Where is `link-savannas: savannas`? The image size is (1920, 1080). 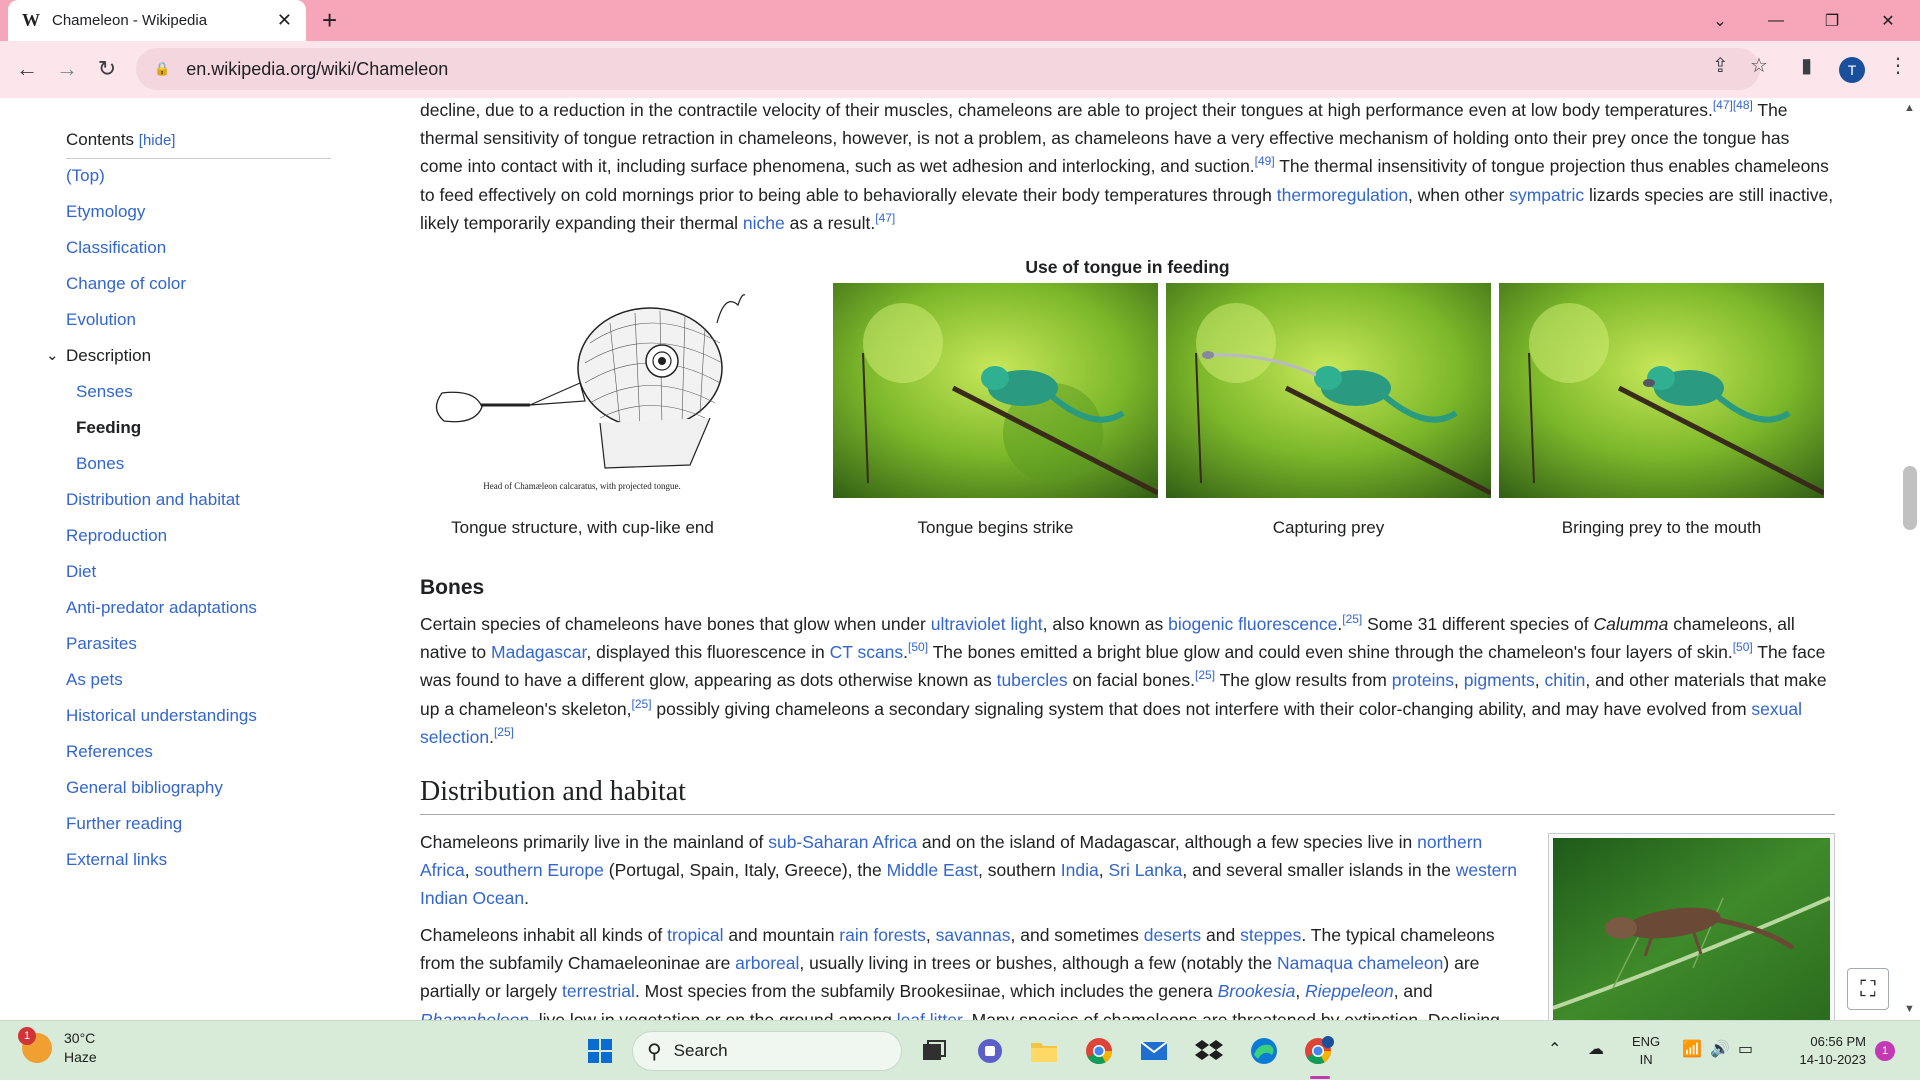
link-savannas: savannas is located at coordinates (973, 935).